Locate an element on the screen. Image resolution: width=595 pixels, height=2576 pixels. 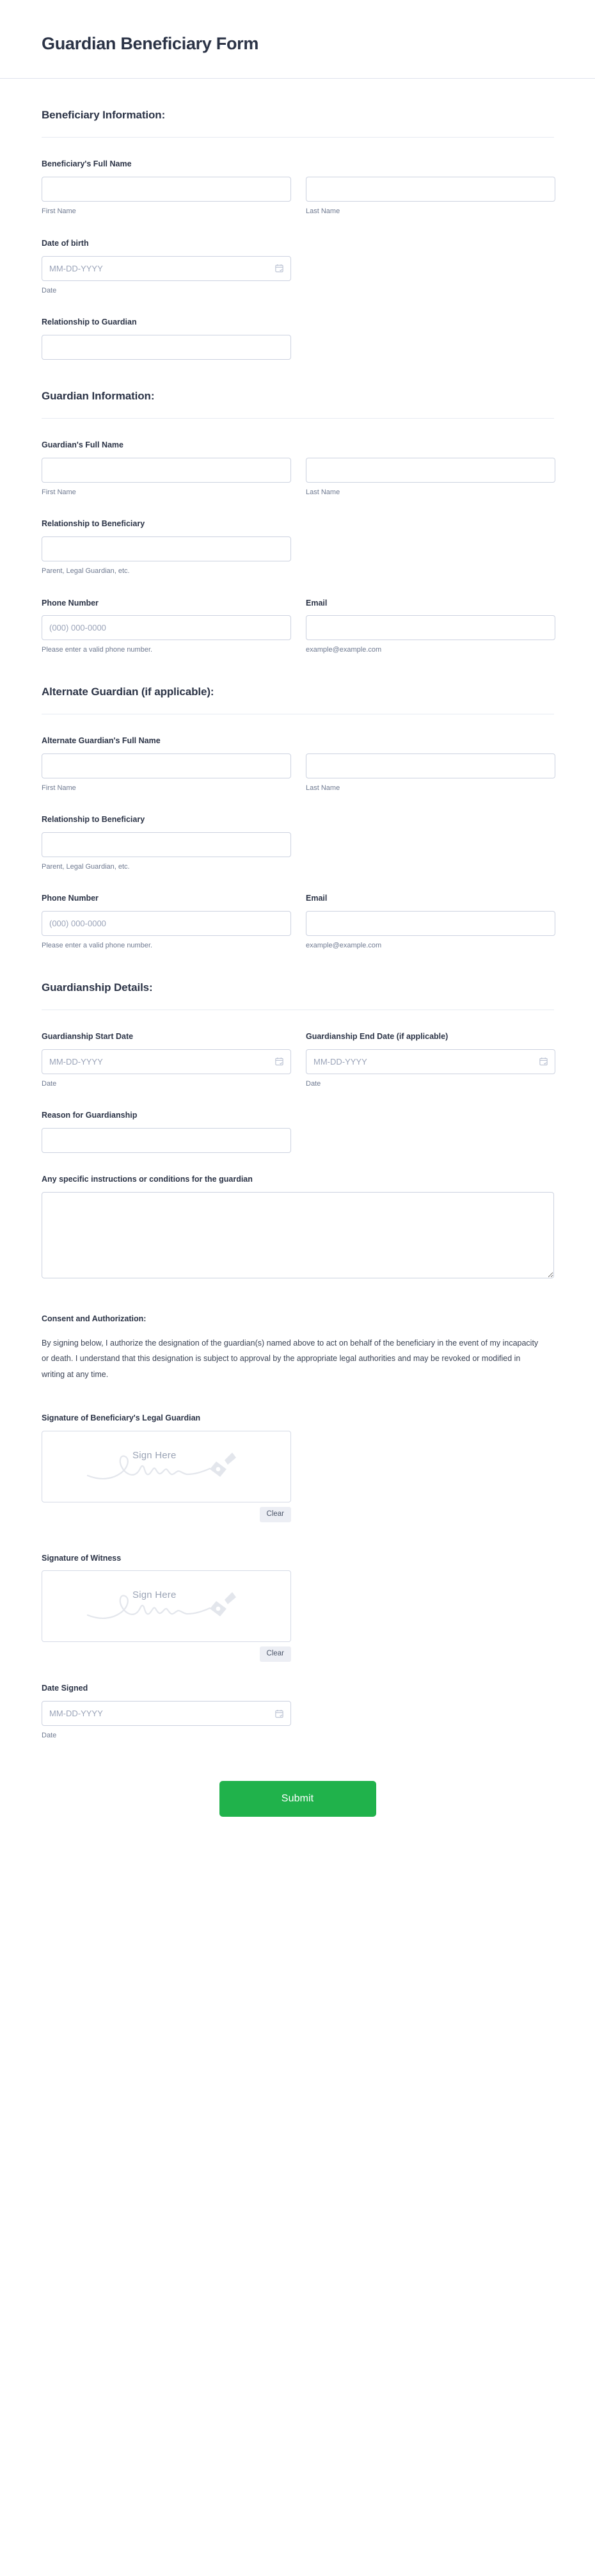
field-label: Date of birth is located at coordinates (65, 243).